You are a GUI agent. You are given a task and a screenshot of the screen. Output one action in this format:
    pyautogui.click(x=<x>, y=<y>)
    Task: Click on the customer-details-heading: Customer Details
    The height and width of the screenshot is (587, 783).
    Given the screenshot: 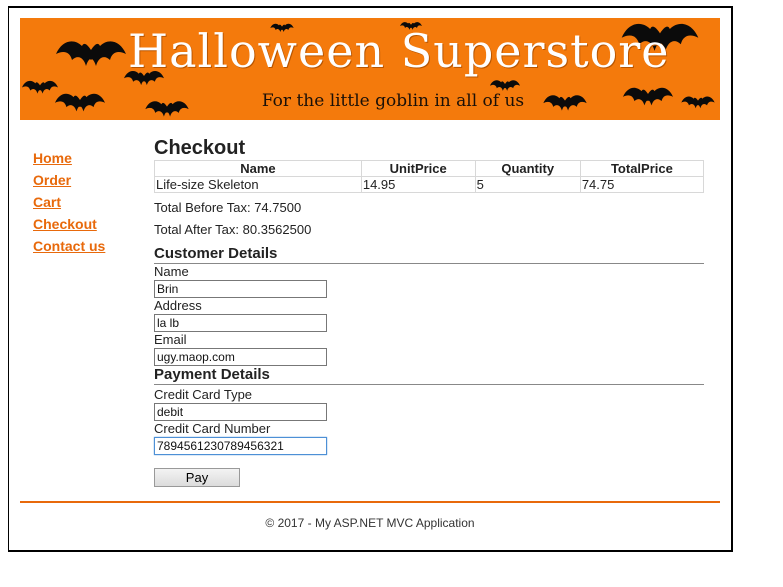 What is the action you would take?
    pyautogui.click(x=429, y=254)
    